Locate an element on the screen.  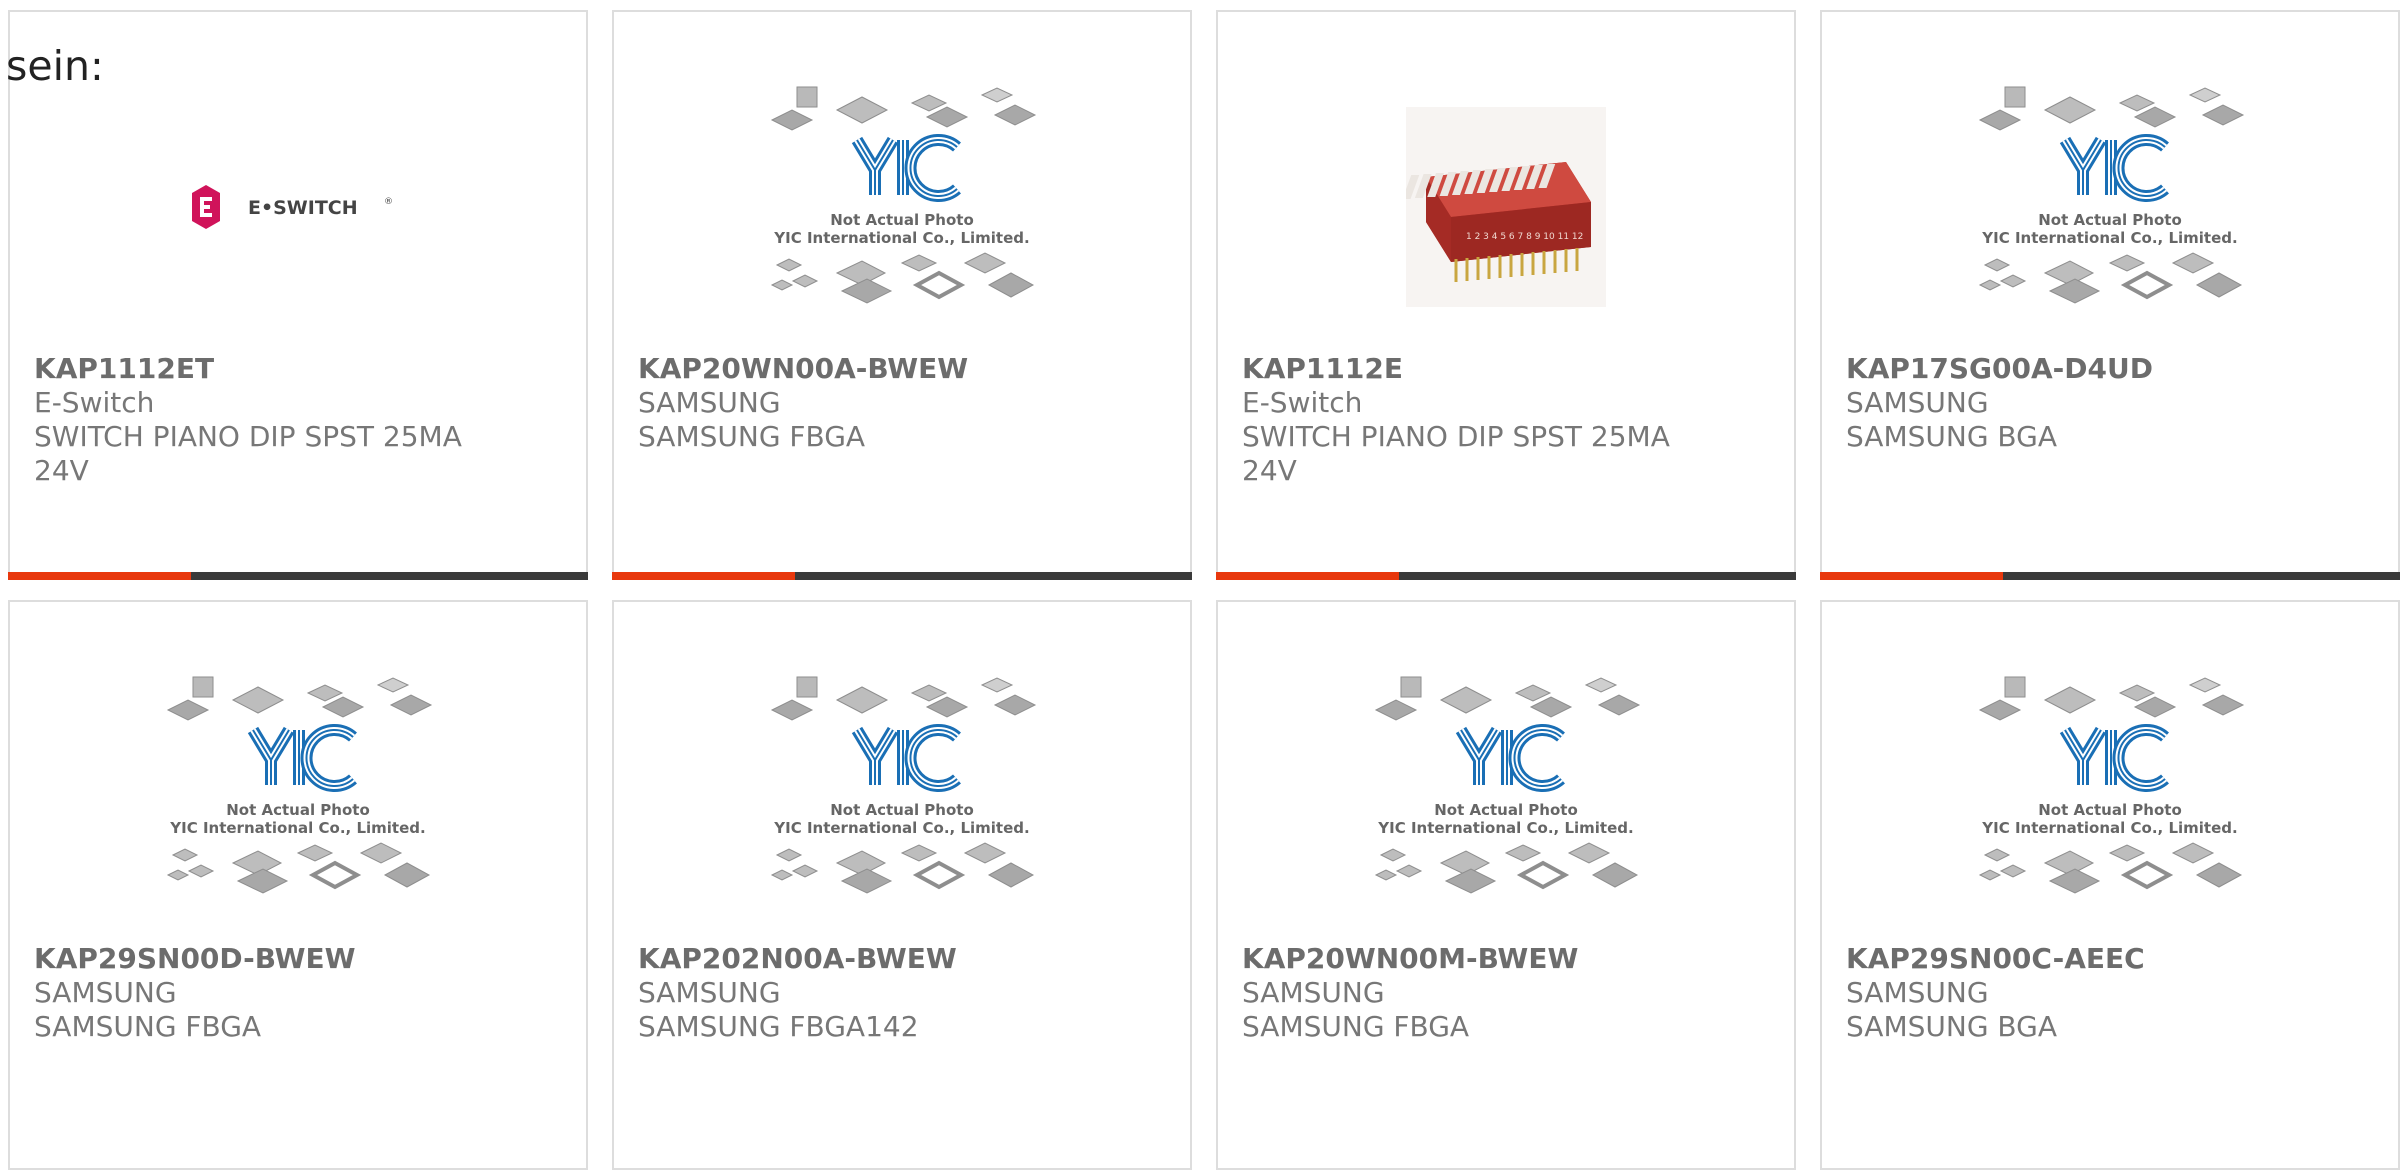
description: SAMSUNG FBGA142 is located at coordinates (778, 1026).